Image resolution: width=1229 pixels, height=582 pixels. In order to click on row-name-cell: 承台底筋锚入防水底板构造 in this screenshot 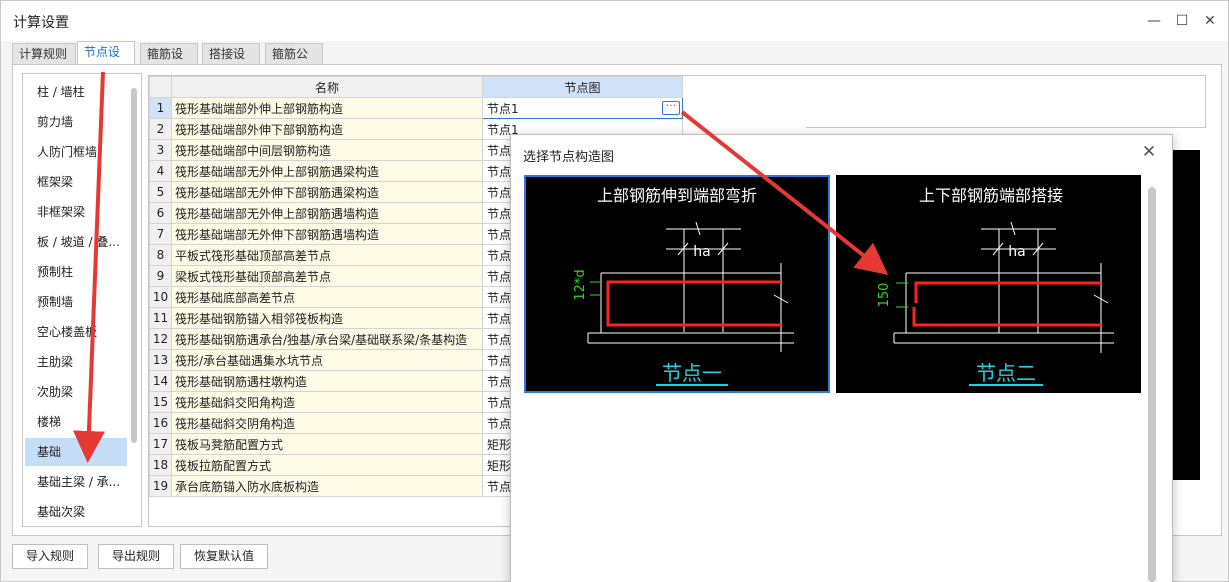, I will do `click(327, 486)`.